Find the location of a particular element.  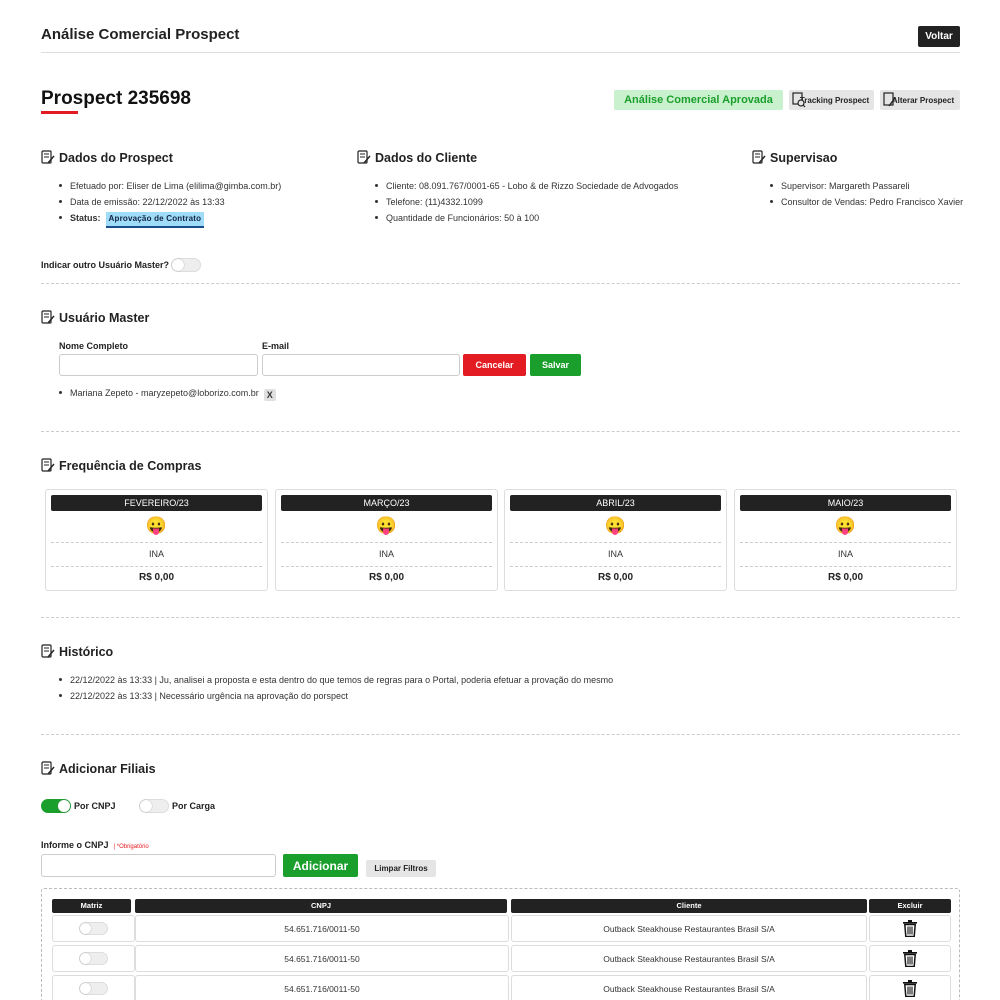

nome-input is located at coordinates (158, 365).